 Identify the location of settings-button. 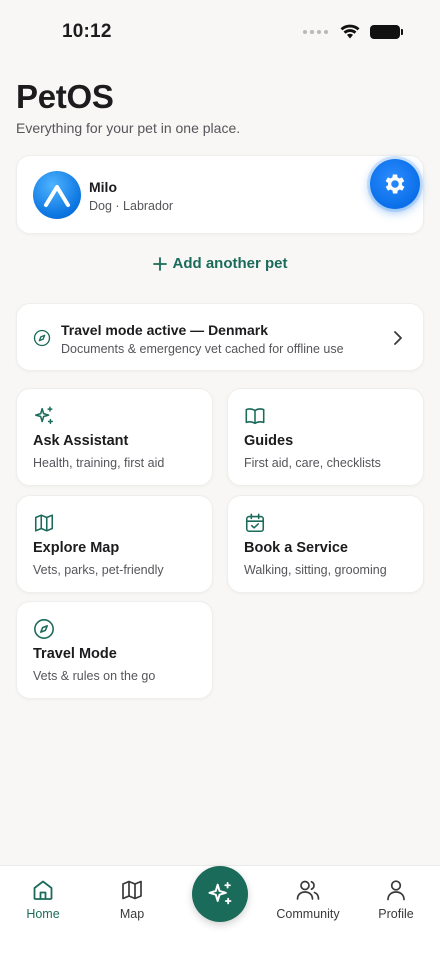
(395, 184).